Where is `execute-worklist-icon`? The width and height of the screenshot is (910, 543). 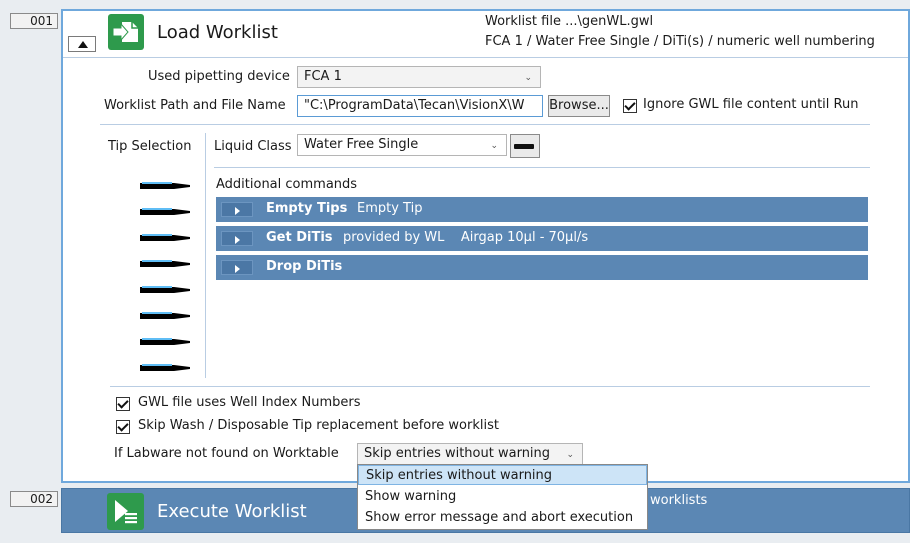 execute-worklist-icon is located at coordinates (125, 511).